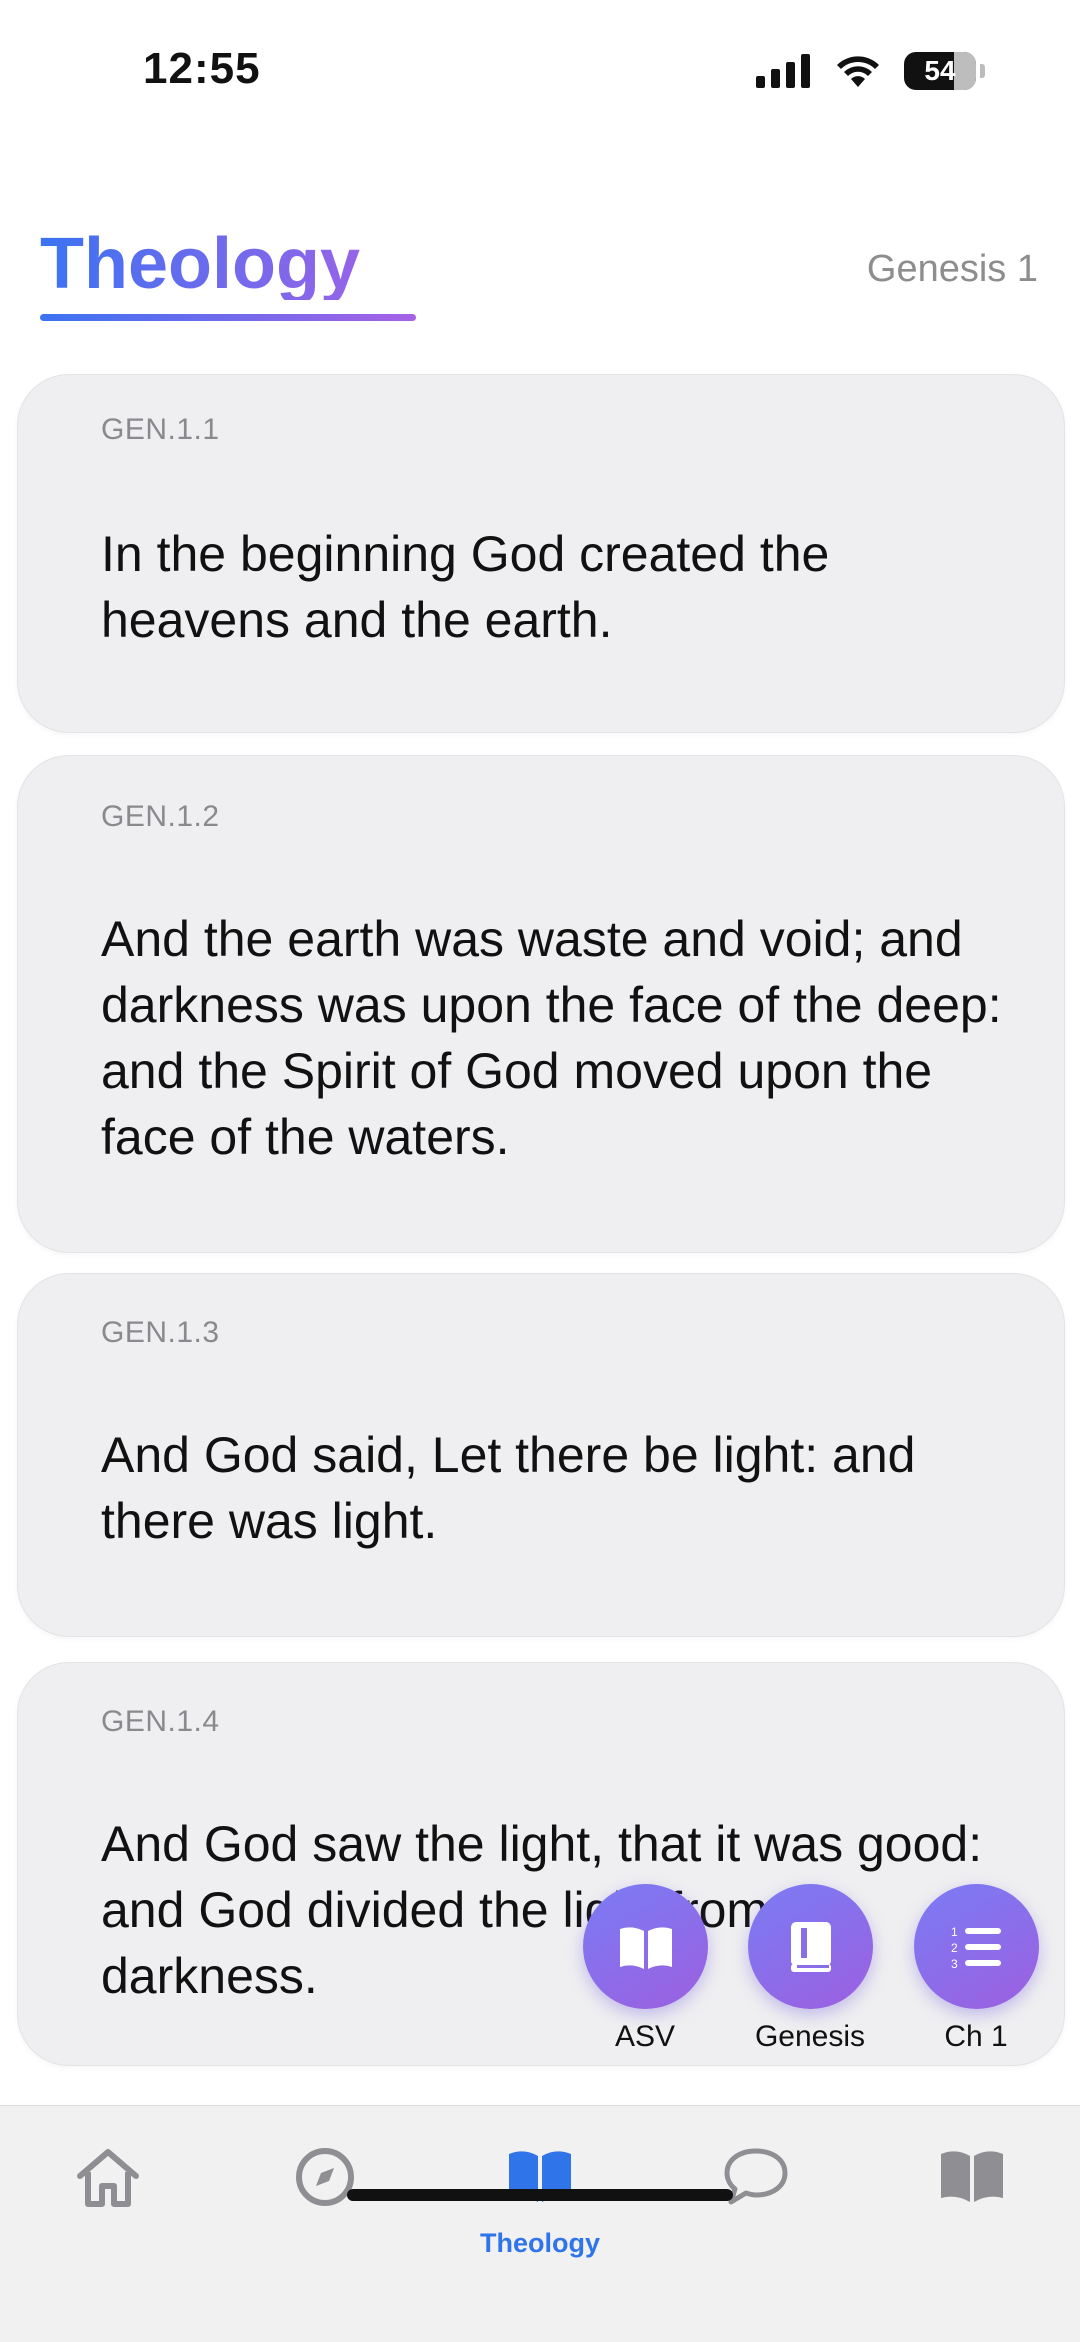  I want to click on book-icon, so click(972, 2176).